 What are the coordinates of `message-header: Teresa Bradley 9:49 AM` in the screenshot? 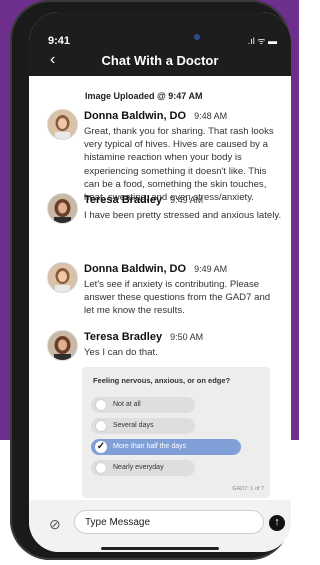 It's located at (143, 200).